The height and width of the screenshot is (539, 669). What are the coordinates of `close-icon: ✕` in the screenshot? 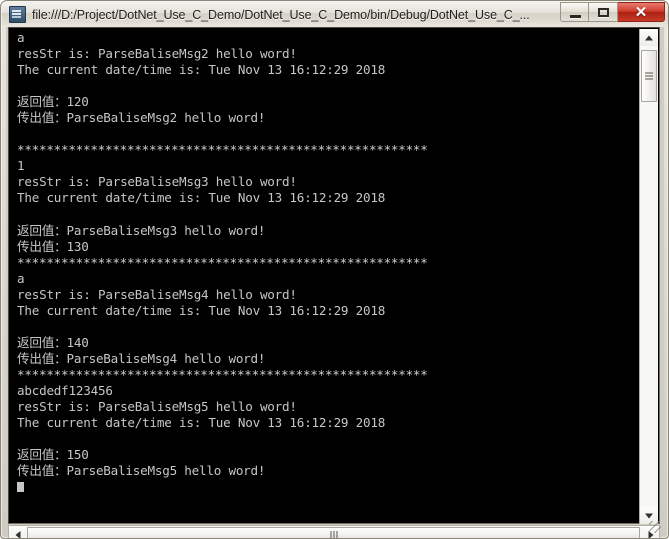 It's located at (641, 12).